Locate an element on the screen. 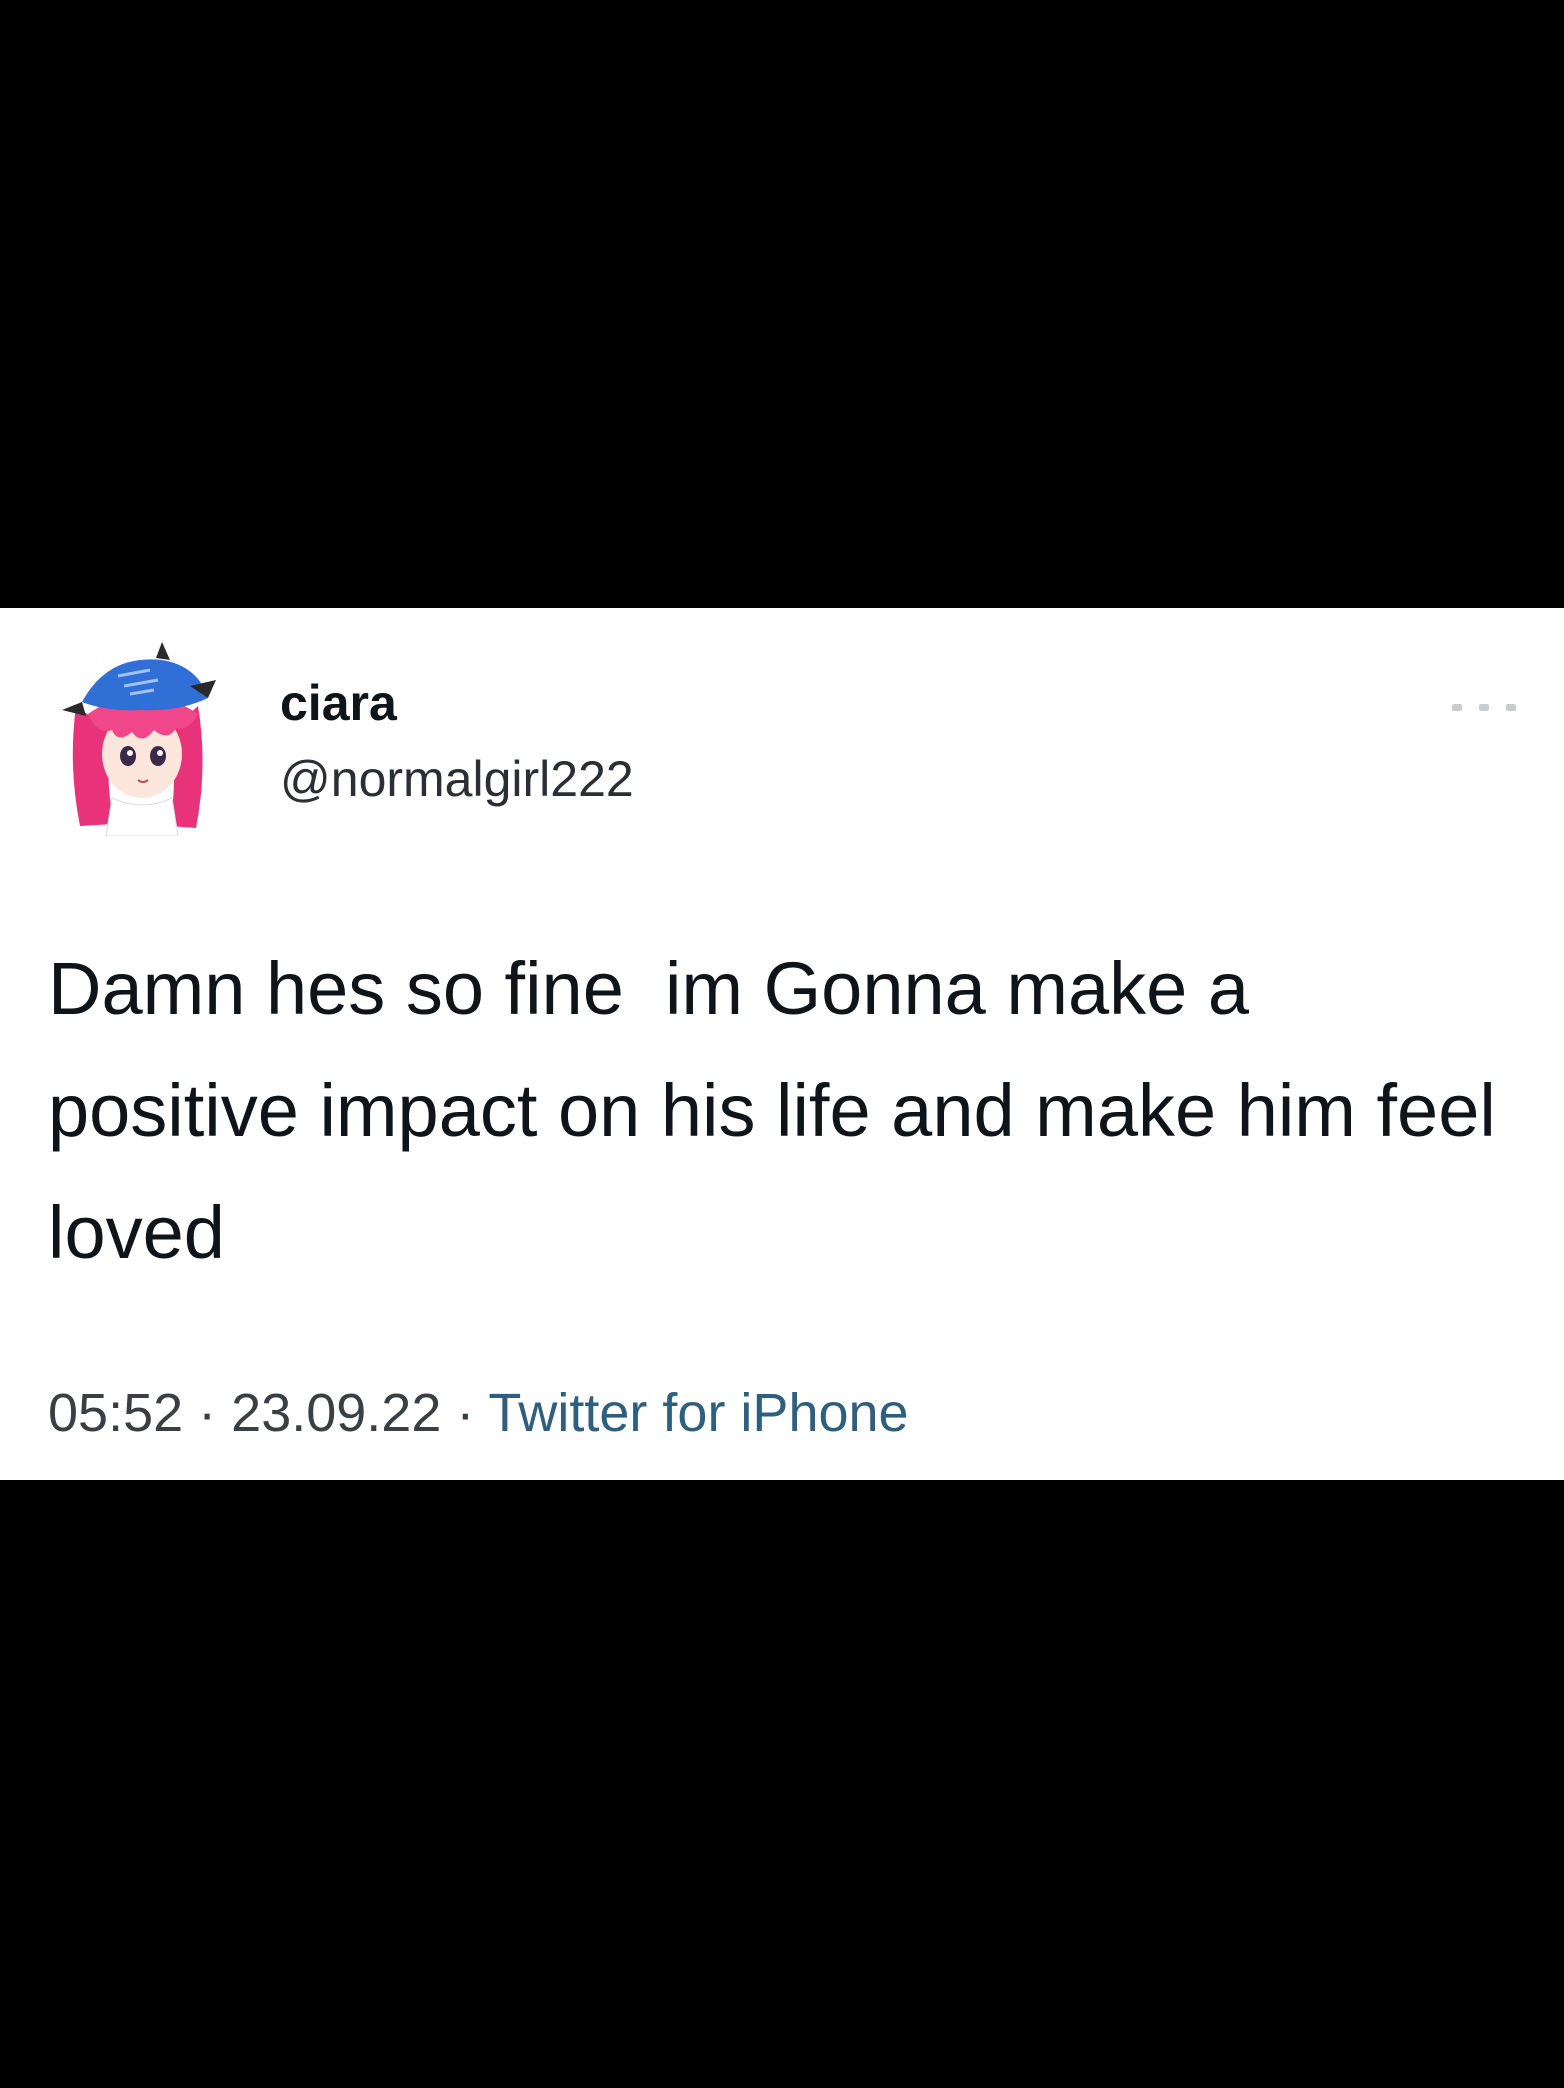 This screenshot has height=2088, width=1564. user-handle: @normalgirl222 is located at coordinates (457, 779).